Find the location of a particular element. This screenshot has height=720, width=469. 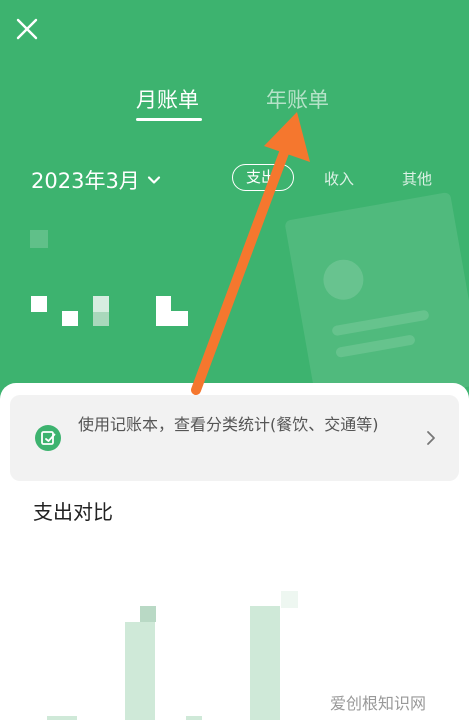

tab-monthly-bill: 月账单 is located at coordinates (167, 99).